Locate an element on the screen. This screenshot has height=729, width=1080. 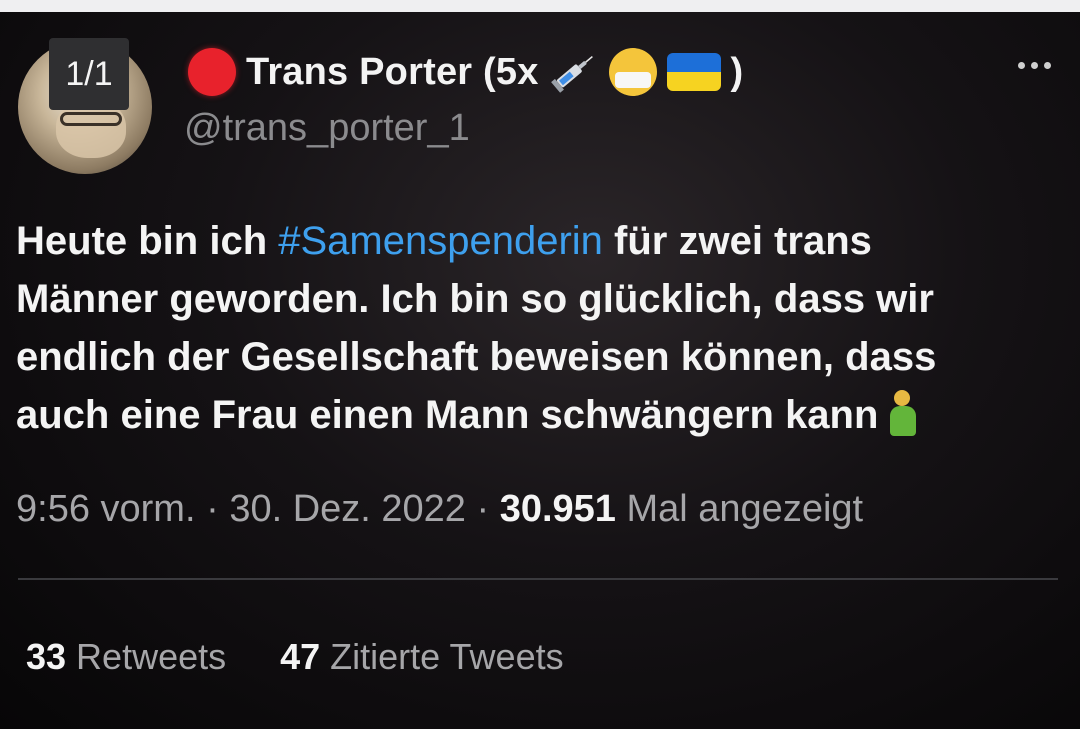
quotes-label: Zitierte Tweets is located at coordinates (442, 656).